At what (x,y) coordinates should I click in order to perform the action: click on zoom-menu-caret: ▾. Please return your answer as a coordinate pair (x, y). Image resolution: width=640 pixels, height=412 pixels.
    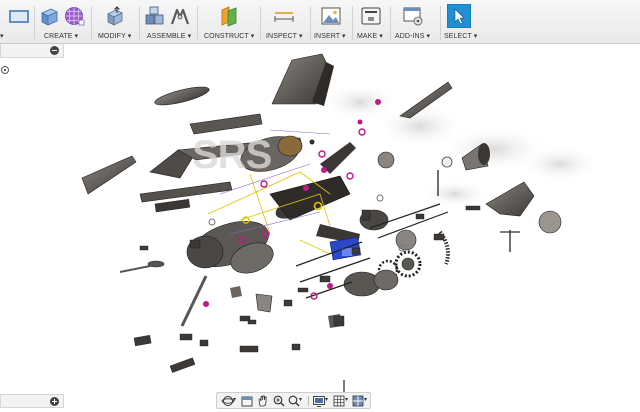
    Looking at the image, I should click on (300, 399).